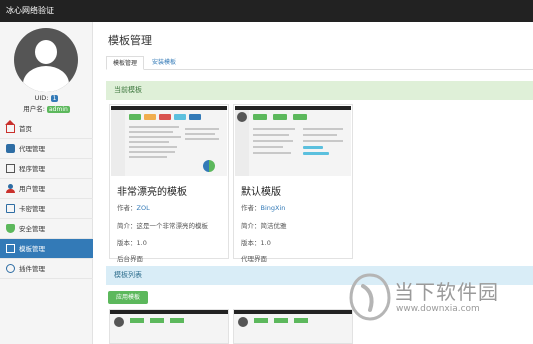 The height and width of the screenshot is (344, 533). What do you see at coordinates (32, 188) in the screenshot?
I see `sidebar-item-label: 用户管理` at bounding box center [32, 188].